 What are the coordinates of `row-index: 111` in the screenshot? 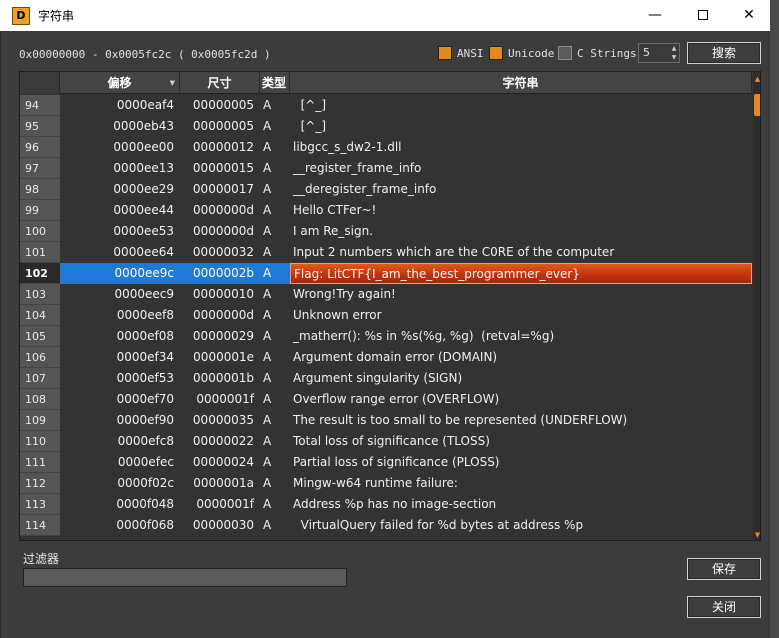 It's located at (40, 462).